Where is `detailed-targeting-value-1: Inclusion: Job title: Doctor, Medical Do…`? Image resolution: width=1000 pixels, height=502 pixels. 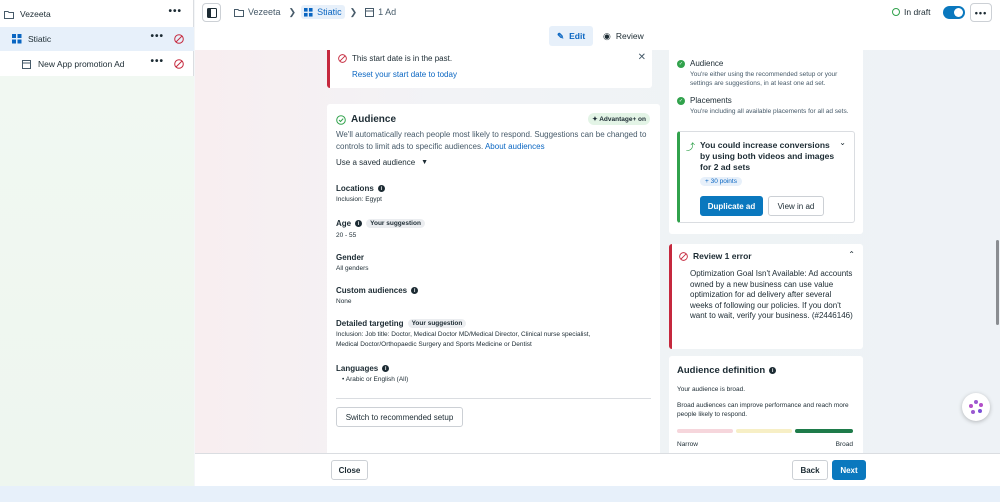 detailed-targeting-value-1: Inclusion: Job title: Doctor, Medical Do… is located at coordinates (463, 334).